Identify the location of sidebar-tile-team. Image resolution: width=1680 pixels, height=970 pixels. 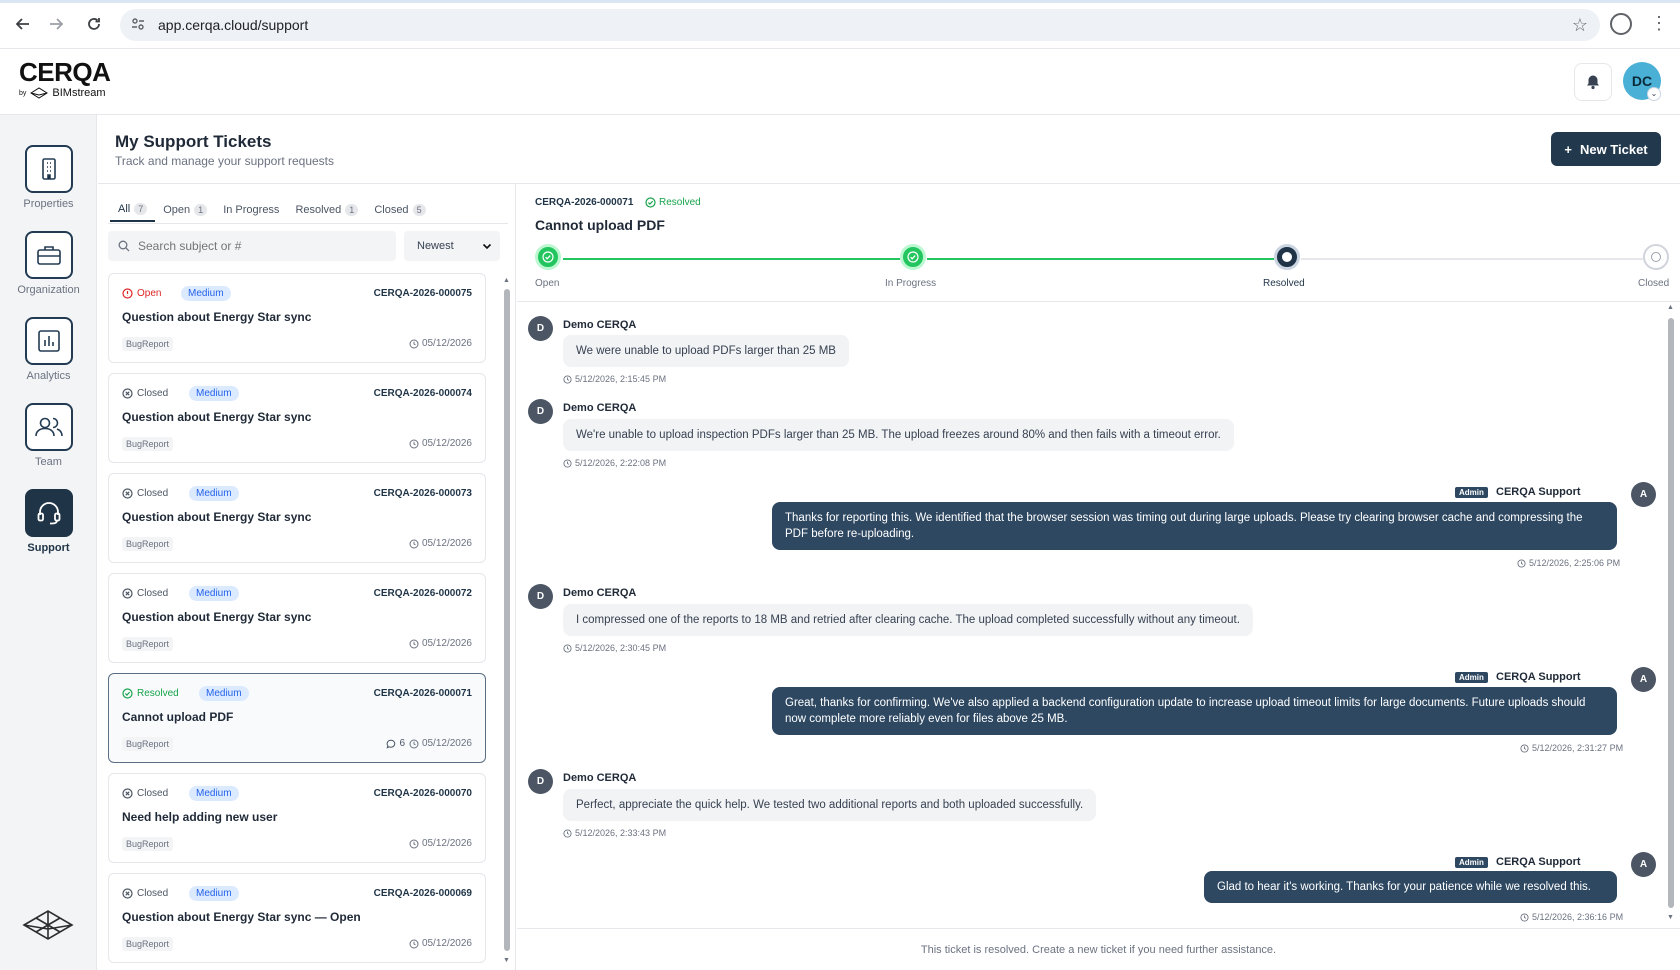
(48, 427).